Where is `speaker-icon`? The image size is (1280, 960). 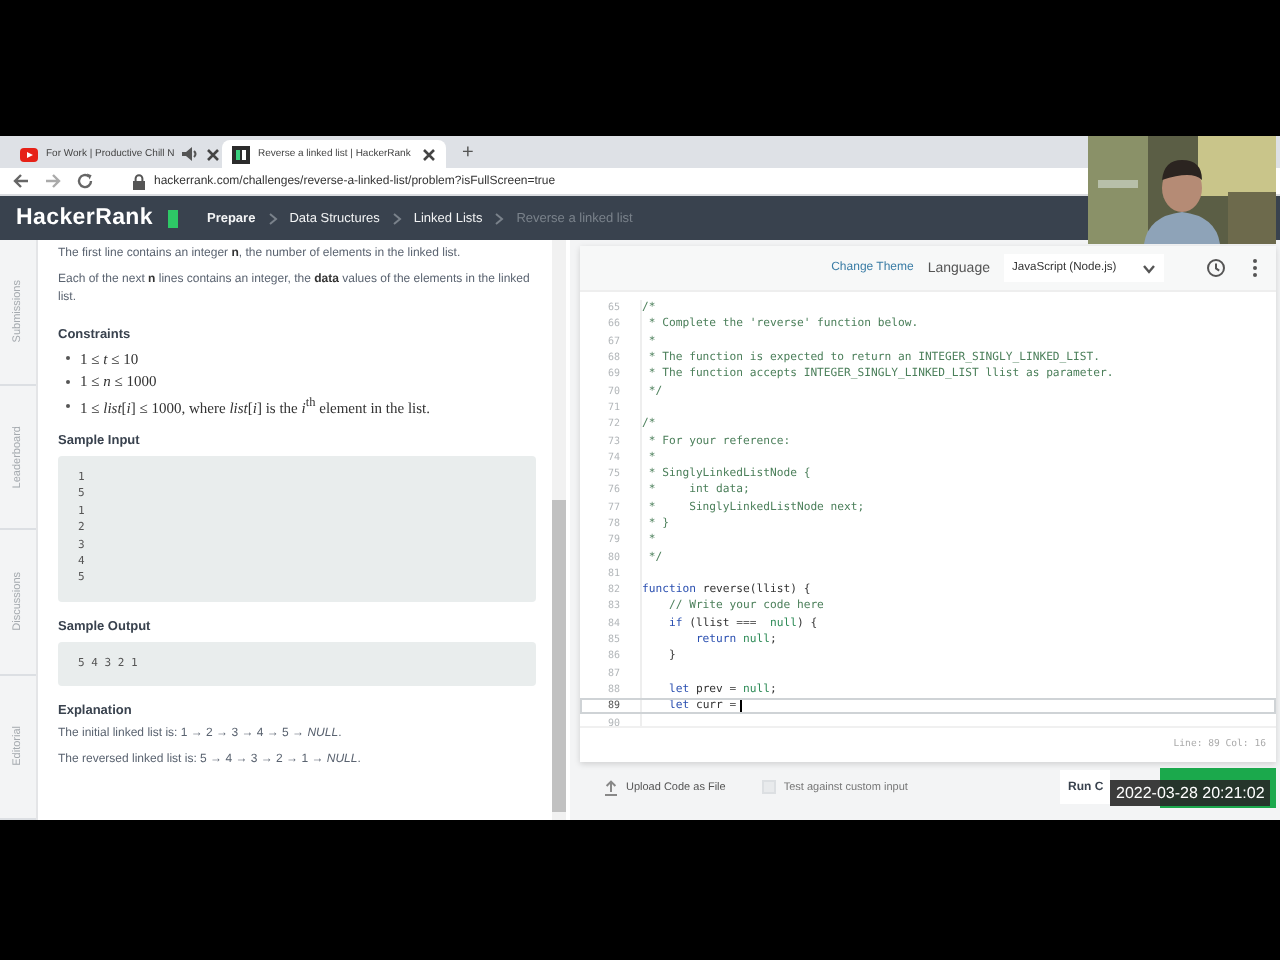
speaker-icon is located at coordinates (190, 154).